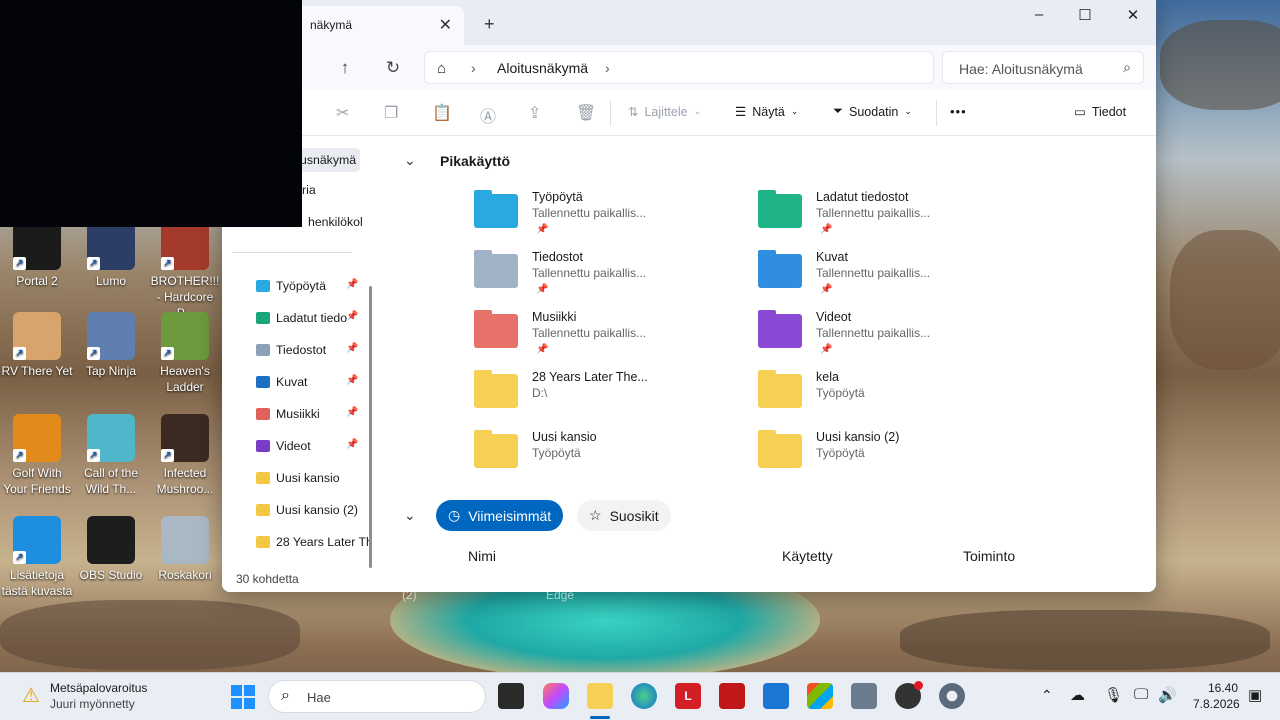 This screenshot has height=720, width=1280. What do you see at coordinates (604, 338) in the screenshot?
I see `quick-access-item: Musiikki Tallennettu paikallis... 📌` at bounding box center [604, 338].